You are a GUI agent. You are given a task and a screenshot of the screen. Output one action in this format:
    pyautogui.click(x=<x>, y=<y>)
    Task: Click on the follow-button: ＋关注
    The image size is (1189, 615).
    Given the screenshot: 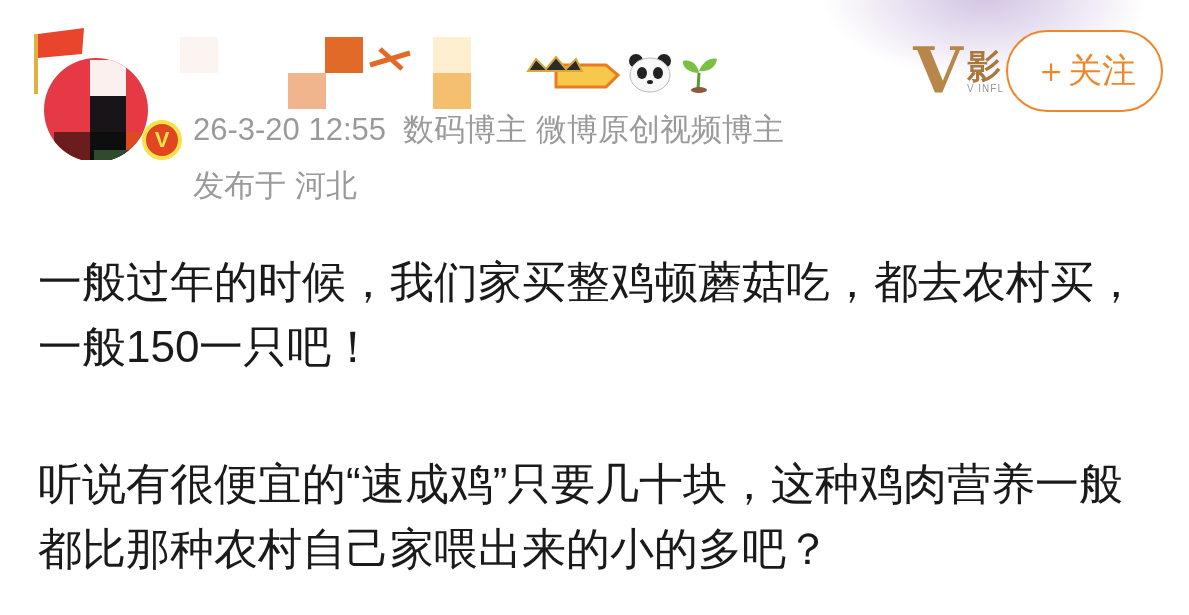 What is the action you would take?
    pyautogui.click(x=1084, y=71)
    